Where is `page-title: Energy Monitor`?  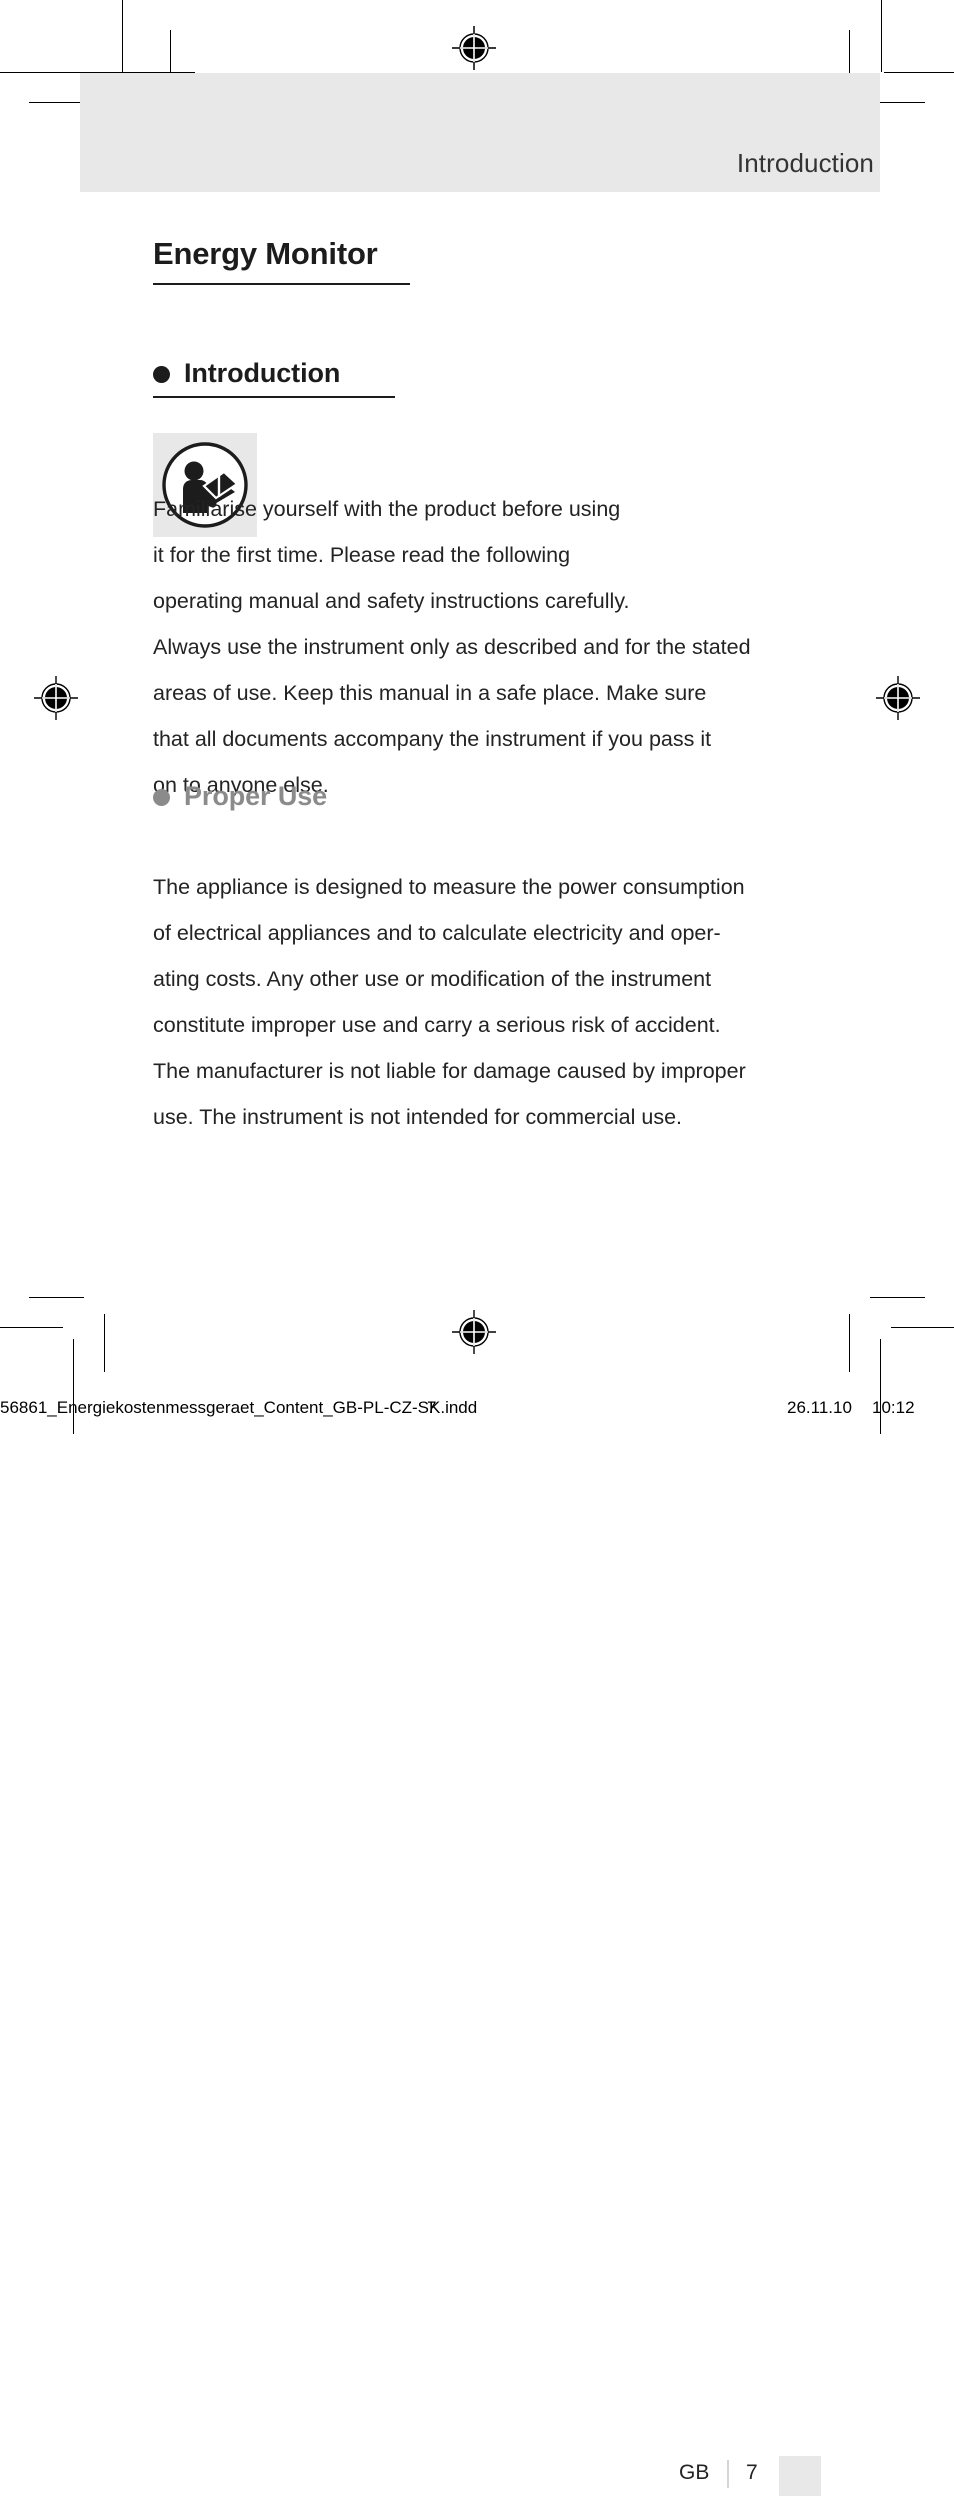 page-title: Energy Monitor is located at coordinates (265, 253).